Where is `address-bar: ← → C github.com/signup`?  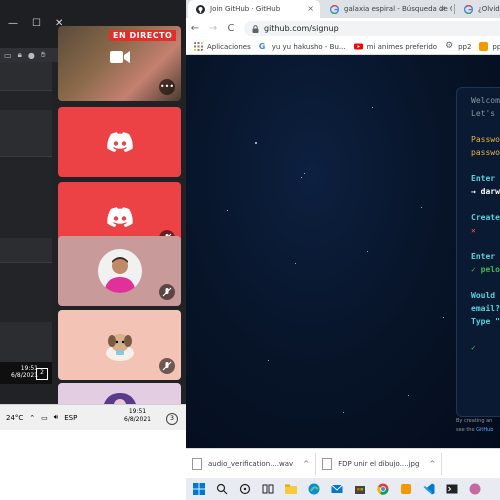 address-bar: ← → C github.com/signup is located at coordinates (343, 28).